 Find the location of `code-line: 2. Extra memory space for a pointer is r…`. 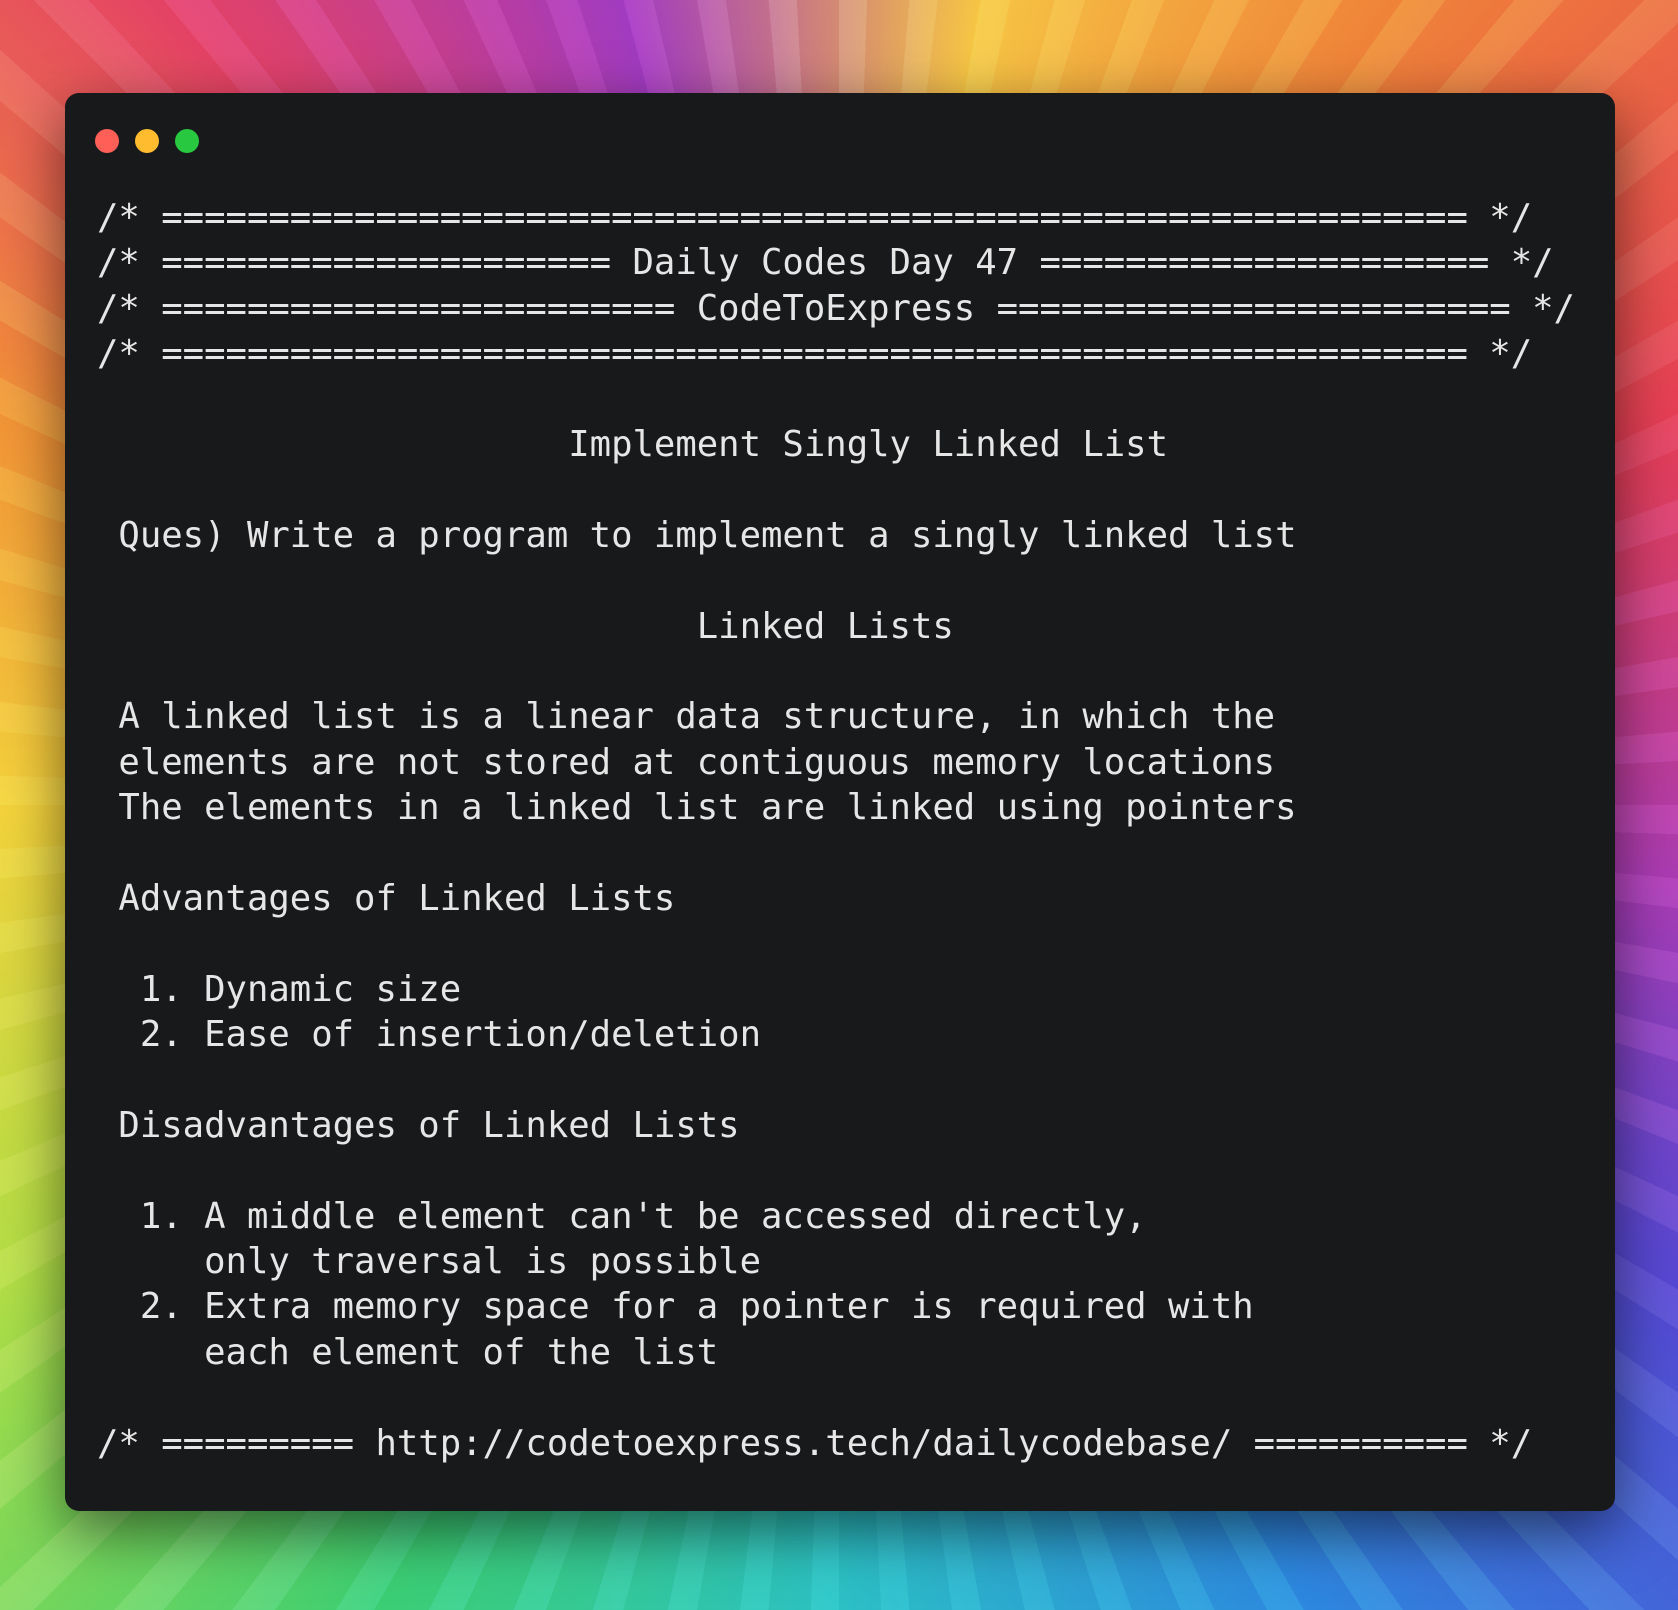

code-line: 2. Extra memory space for a pointer is r… is located at coordinates (675, 1307).